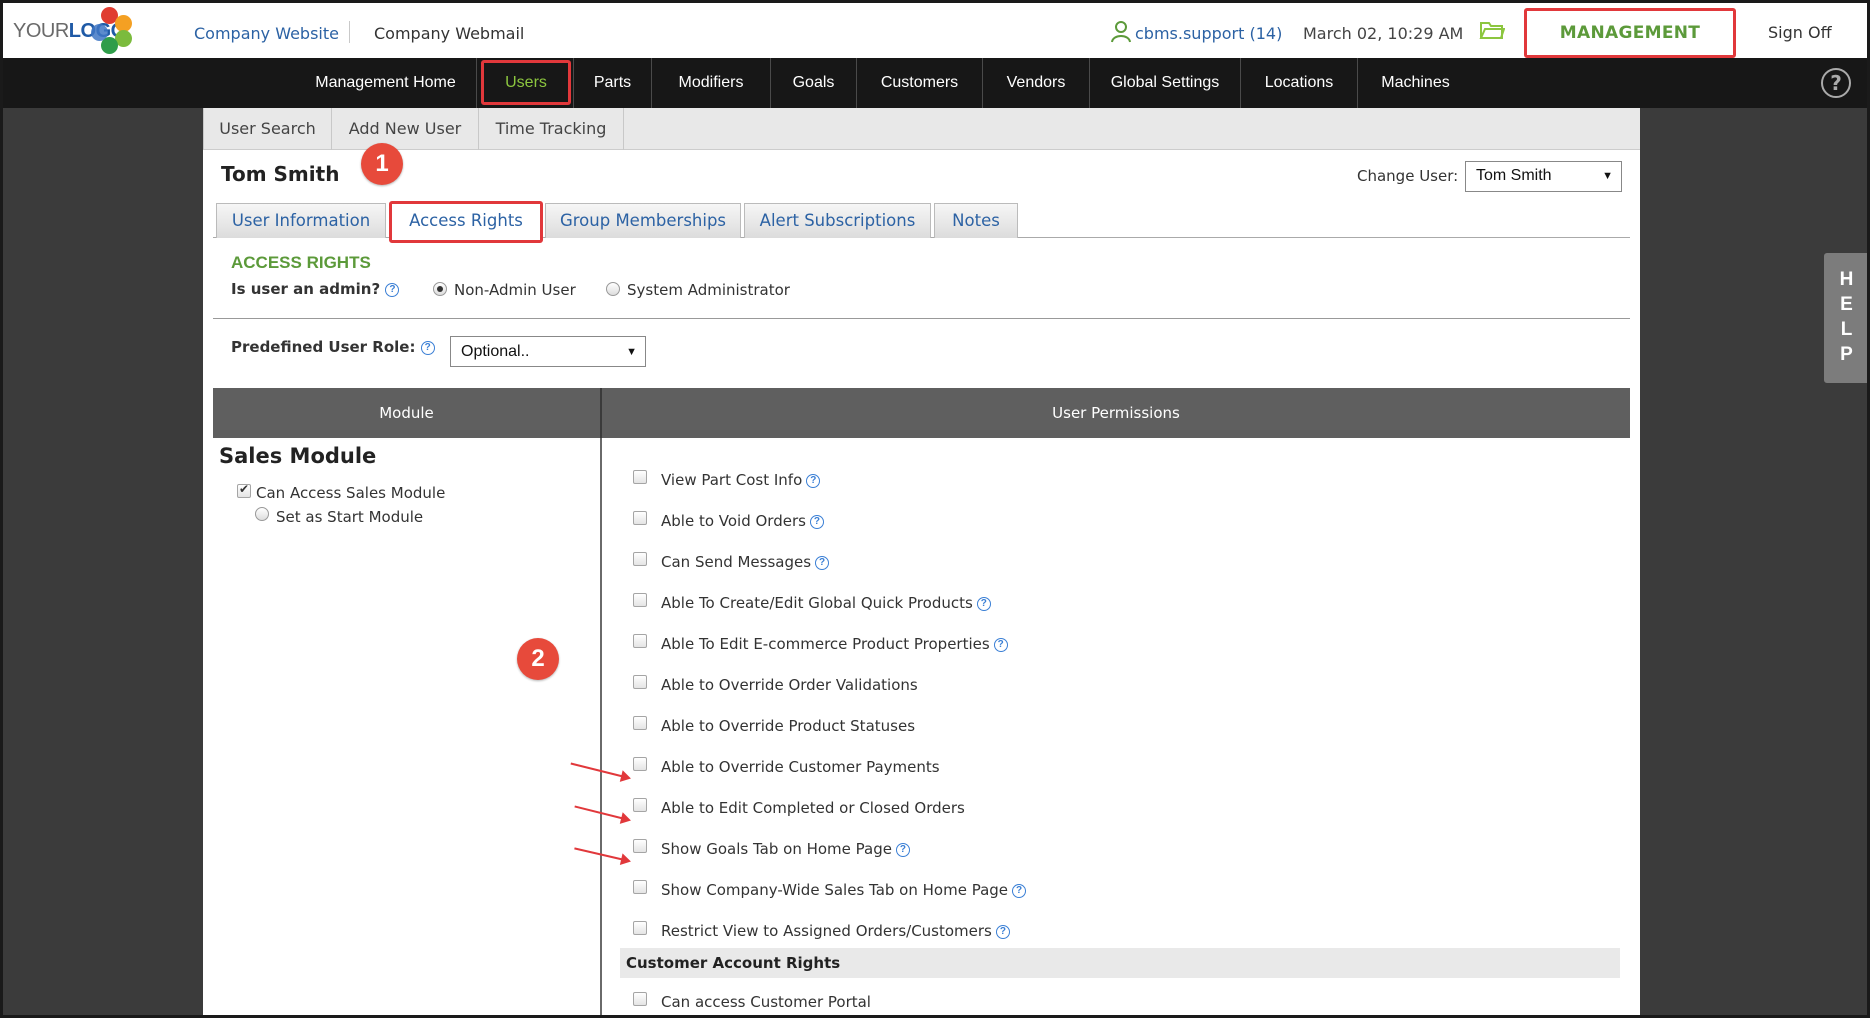 The width and height of the screenshot is (1870, 1018). What do you see at coordinates (1836, 83) in the screenshot?
I see `help-circle-icon: ?` at bounding box center [1836, 83].